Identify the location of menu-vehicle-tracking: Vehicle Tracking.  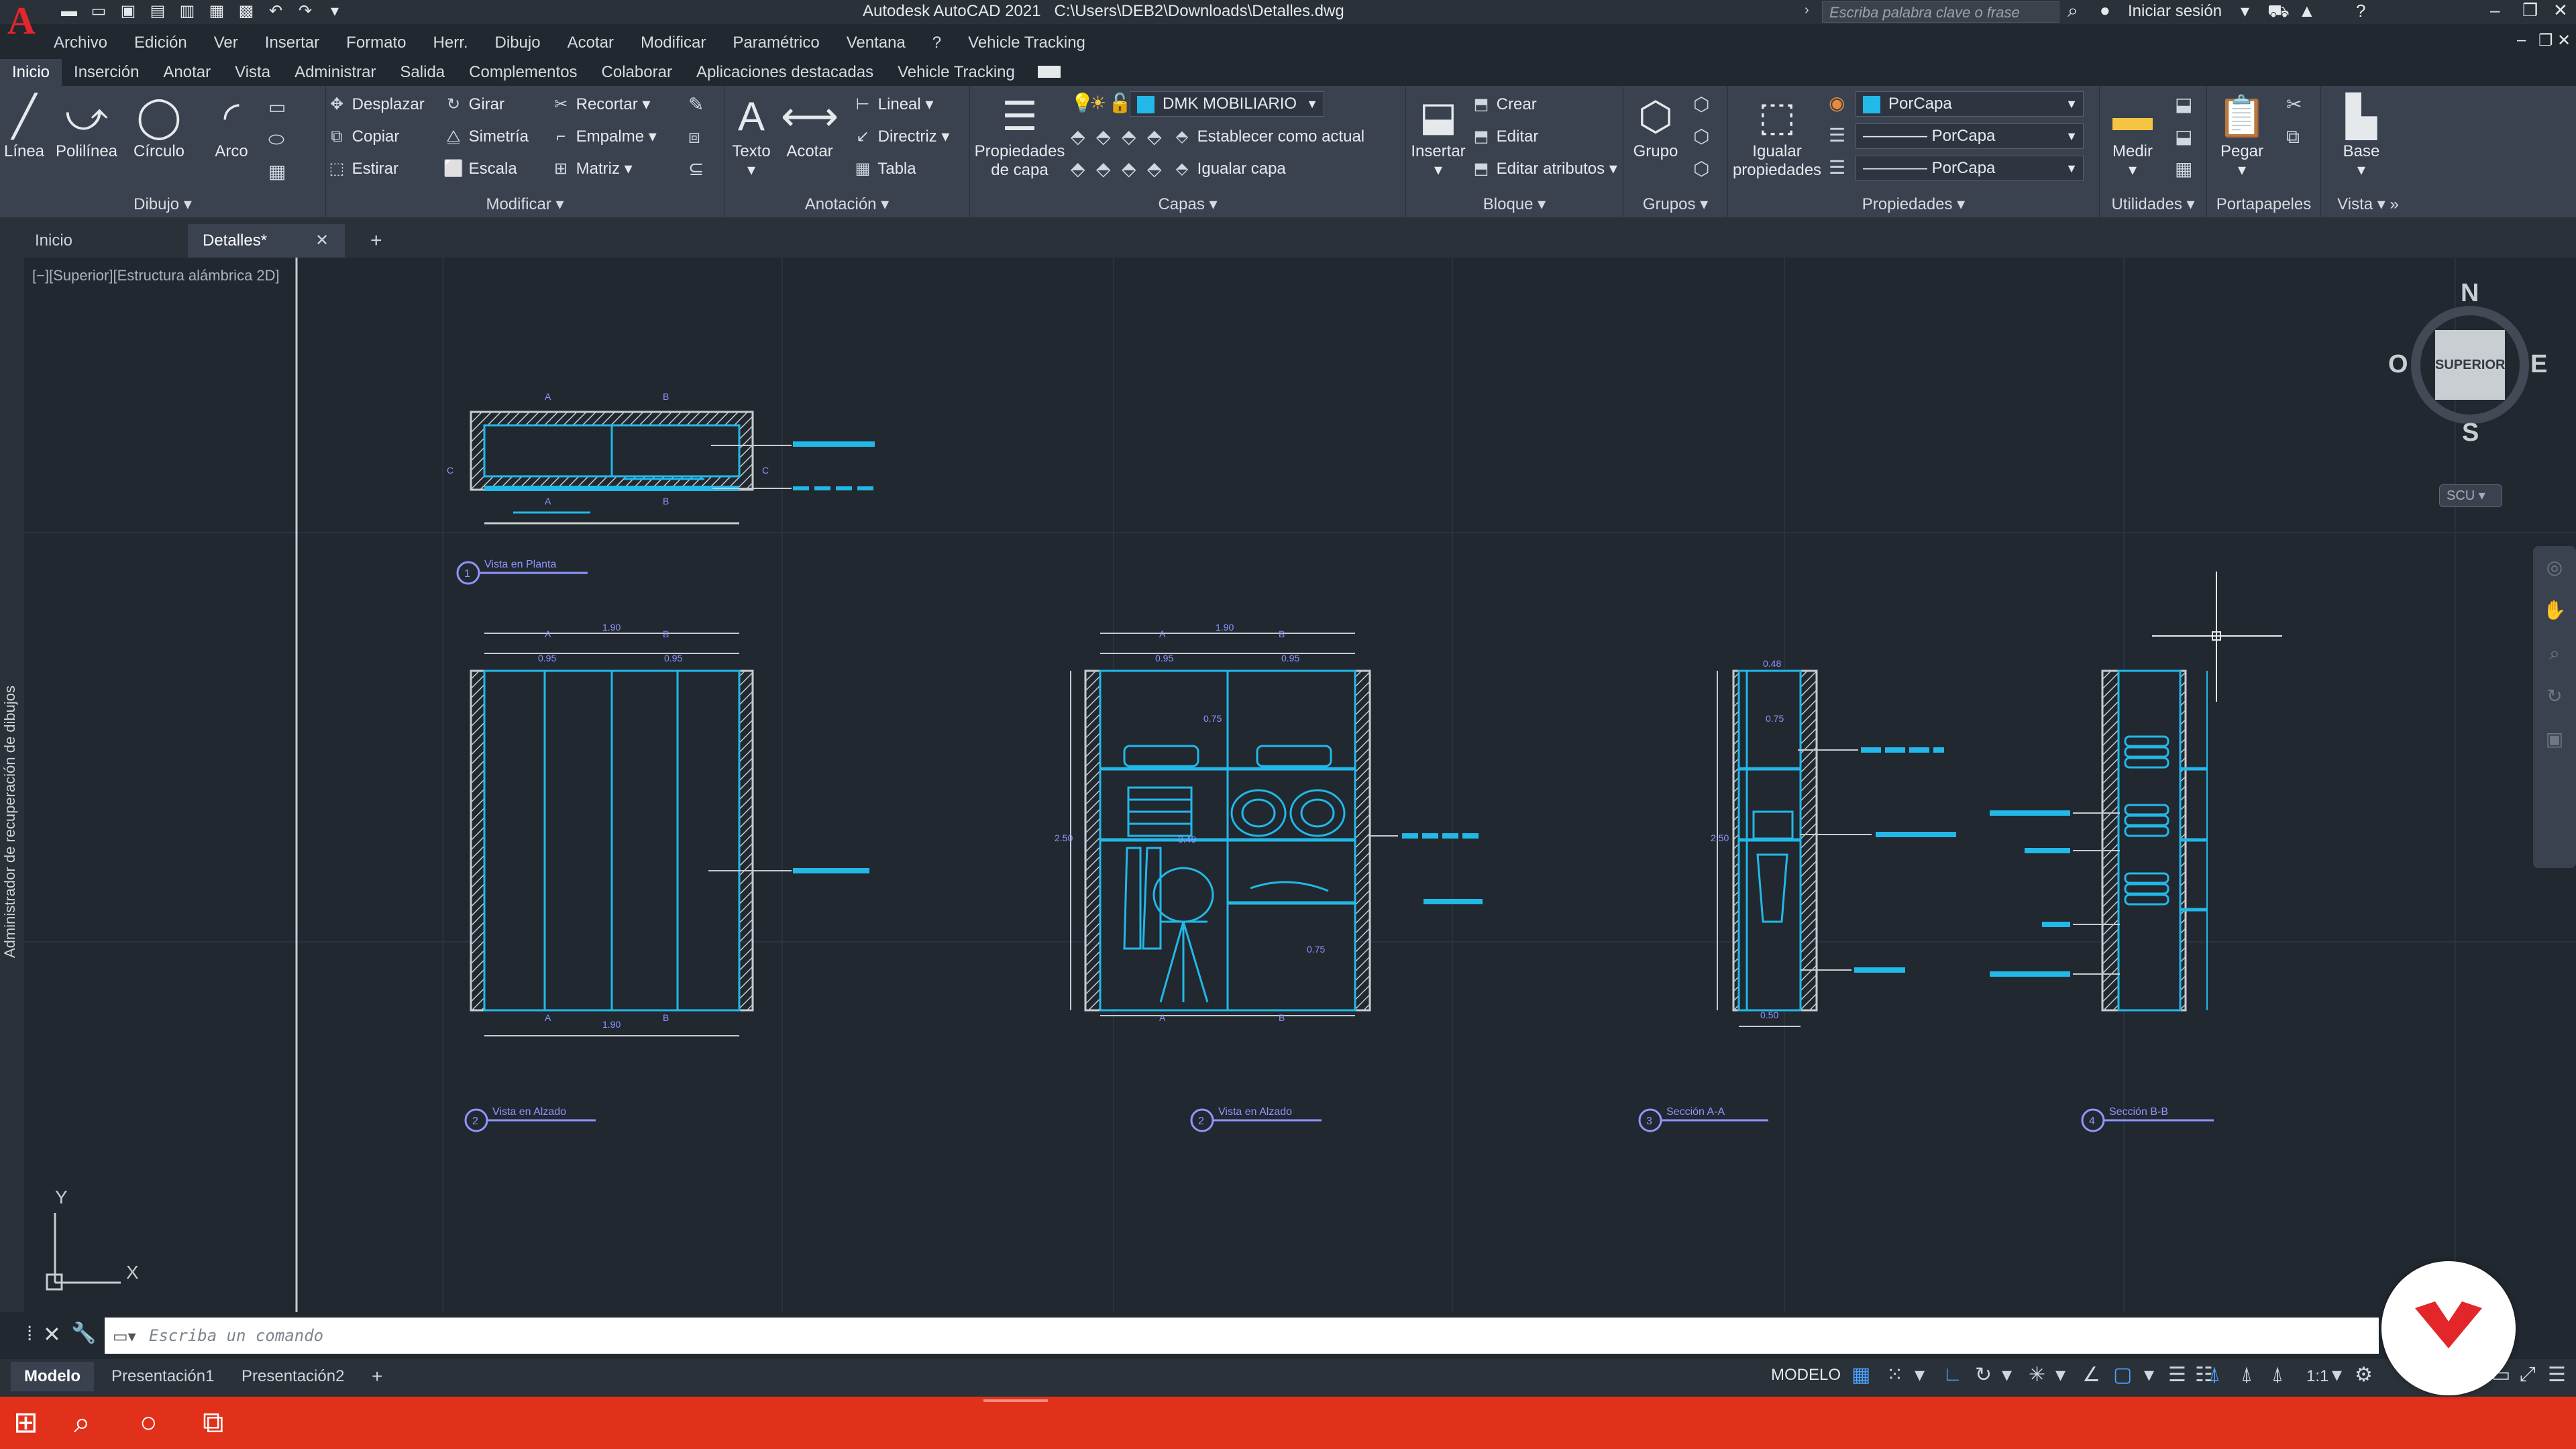
(1027, 43).